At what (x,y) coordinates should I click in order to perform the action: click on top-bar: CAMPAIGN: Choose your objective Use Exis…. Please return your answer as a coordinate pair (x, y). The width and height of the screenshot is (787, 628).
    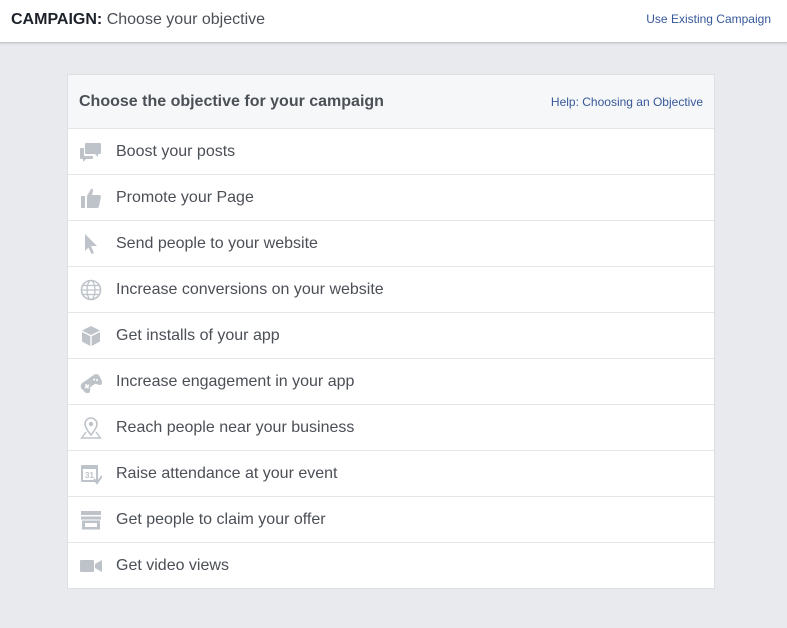
    Looking at the image, I should click on (393, 21).